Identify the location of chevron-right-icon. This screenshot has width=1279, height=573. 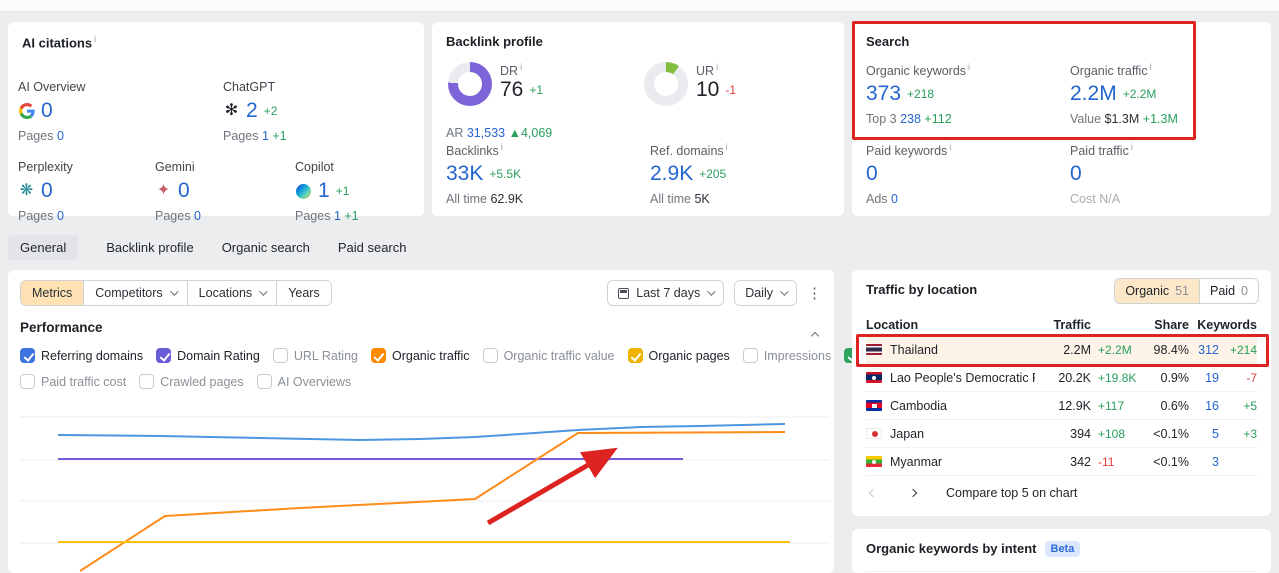
(913, 493).